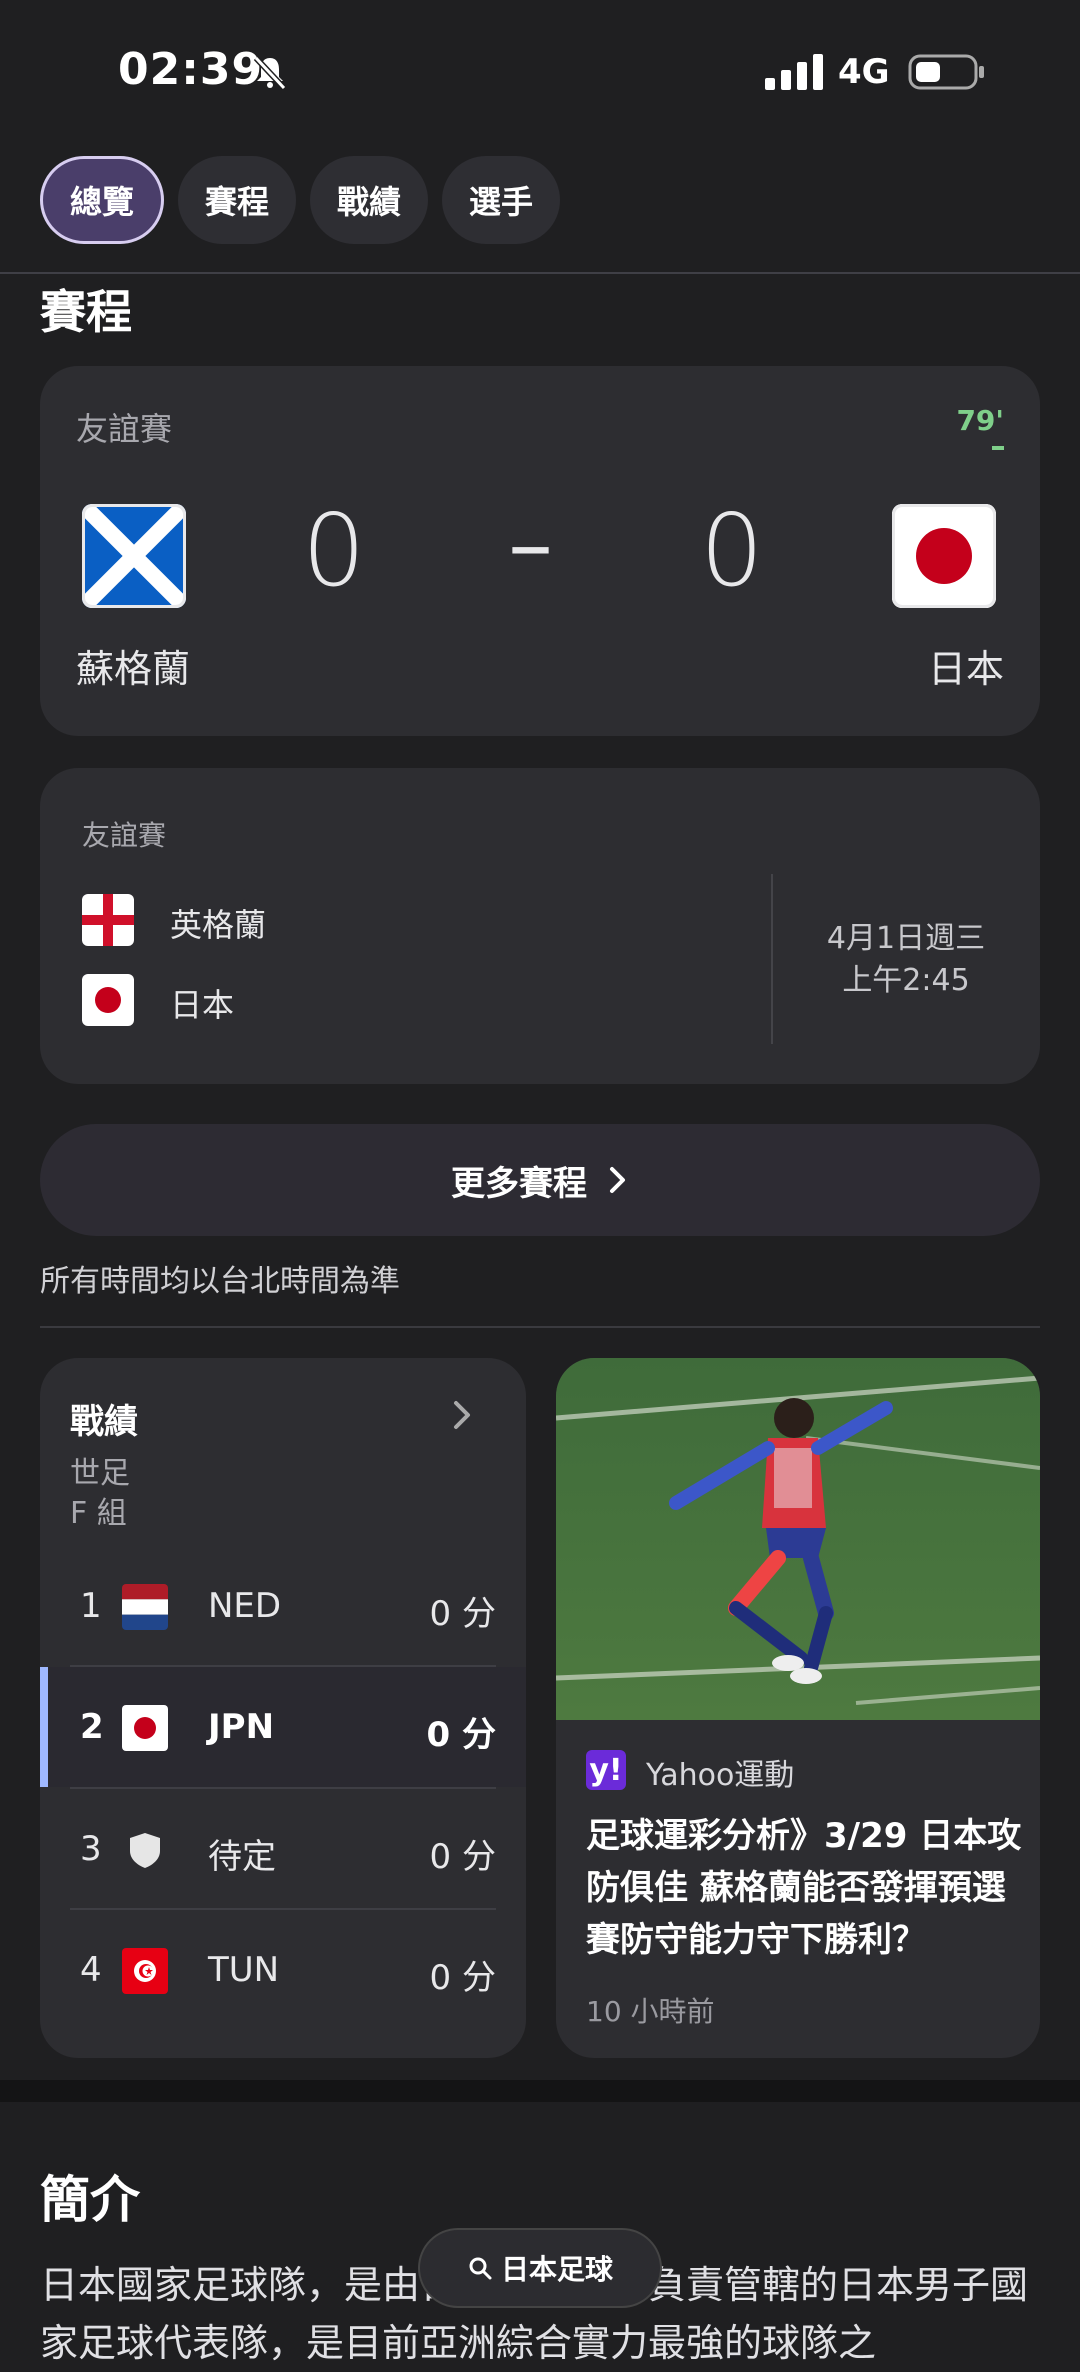 This screenshot has width=1080, height=2372. I want to click on rank: 3, so click(91, 1849).